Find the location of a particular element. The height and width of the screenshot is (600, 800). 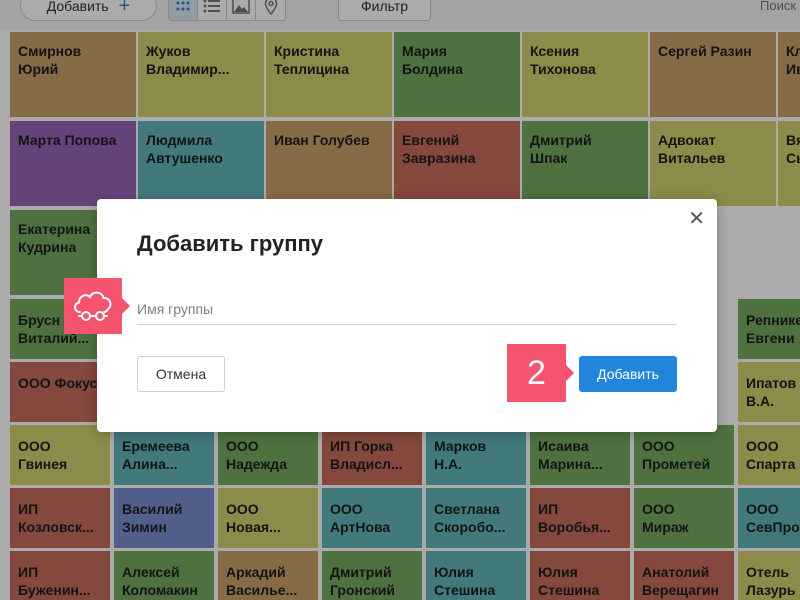

add-group-submit-button: Добавить is located at coordinates (628, 374).